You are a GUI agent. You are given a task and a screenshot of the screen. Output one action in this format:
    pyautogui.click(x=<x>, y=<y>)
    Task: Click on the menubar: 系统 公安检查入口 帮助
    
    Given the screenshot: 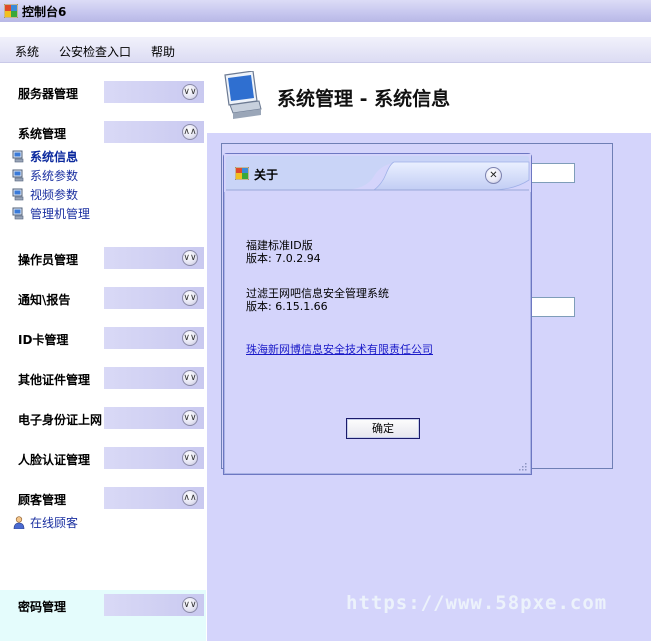 What is the action you would take?
    pyautogui.click(x=325, y=50)
    